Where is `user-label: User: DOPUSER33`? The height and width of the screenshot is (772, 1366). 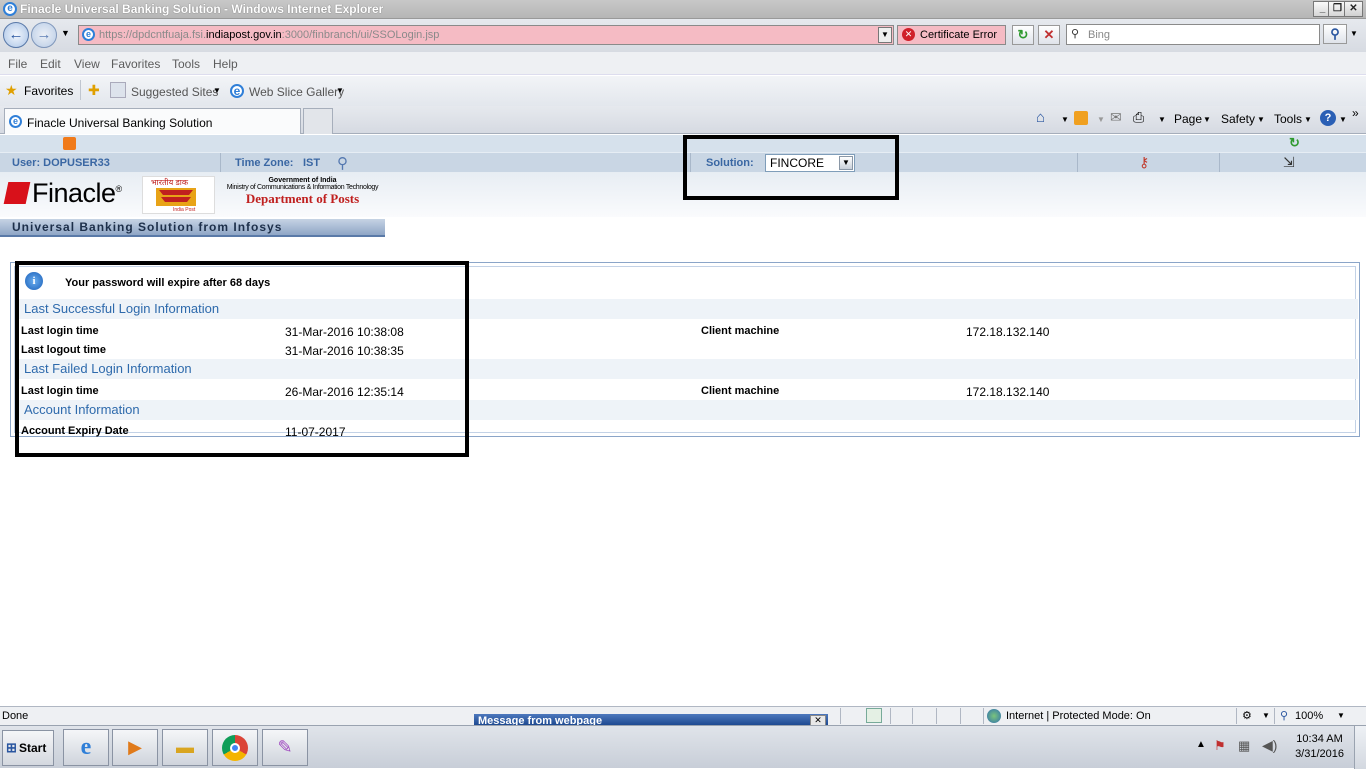 user-label: User: DOPUSER33 is located at coordinates (61, 163).